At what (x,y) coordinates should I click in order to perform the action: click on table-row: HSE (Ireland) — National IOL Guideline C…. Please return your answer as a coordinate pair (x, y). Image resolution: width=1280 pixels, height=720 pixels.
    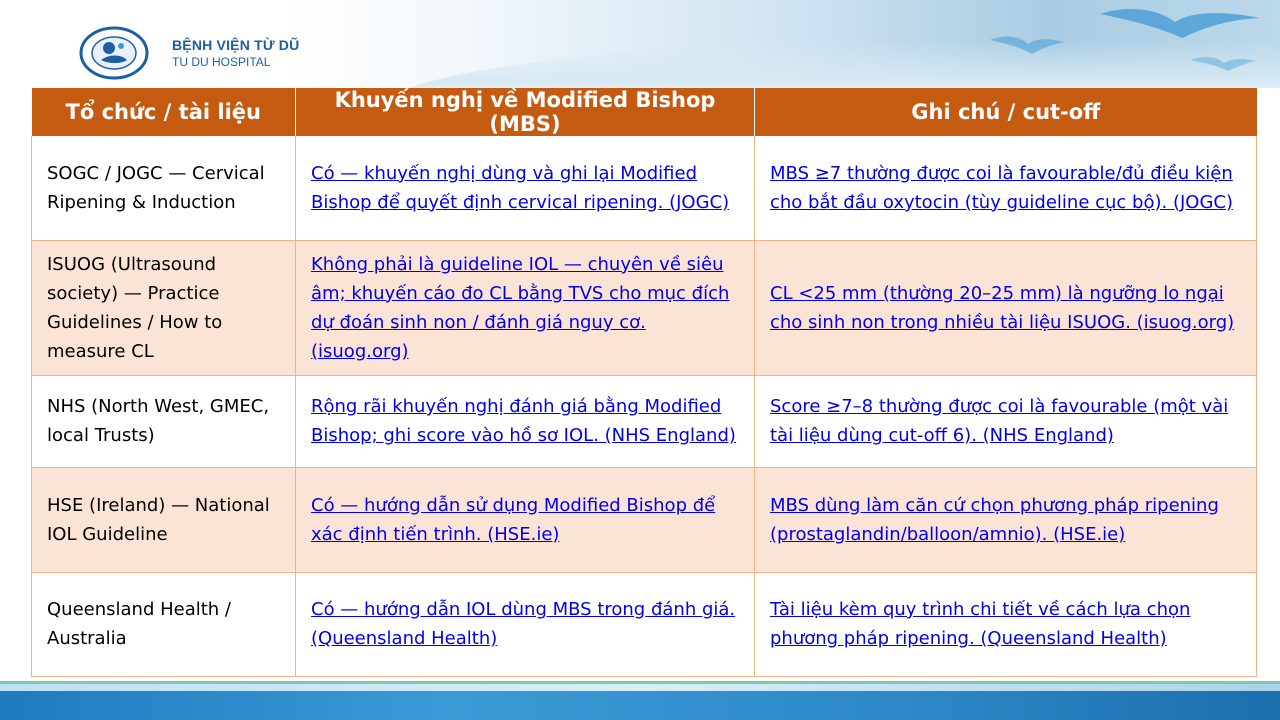
    Looking at the image, I should click on (644, 520).